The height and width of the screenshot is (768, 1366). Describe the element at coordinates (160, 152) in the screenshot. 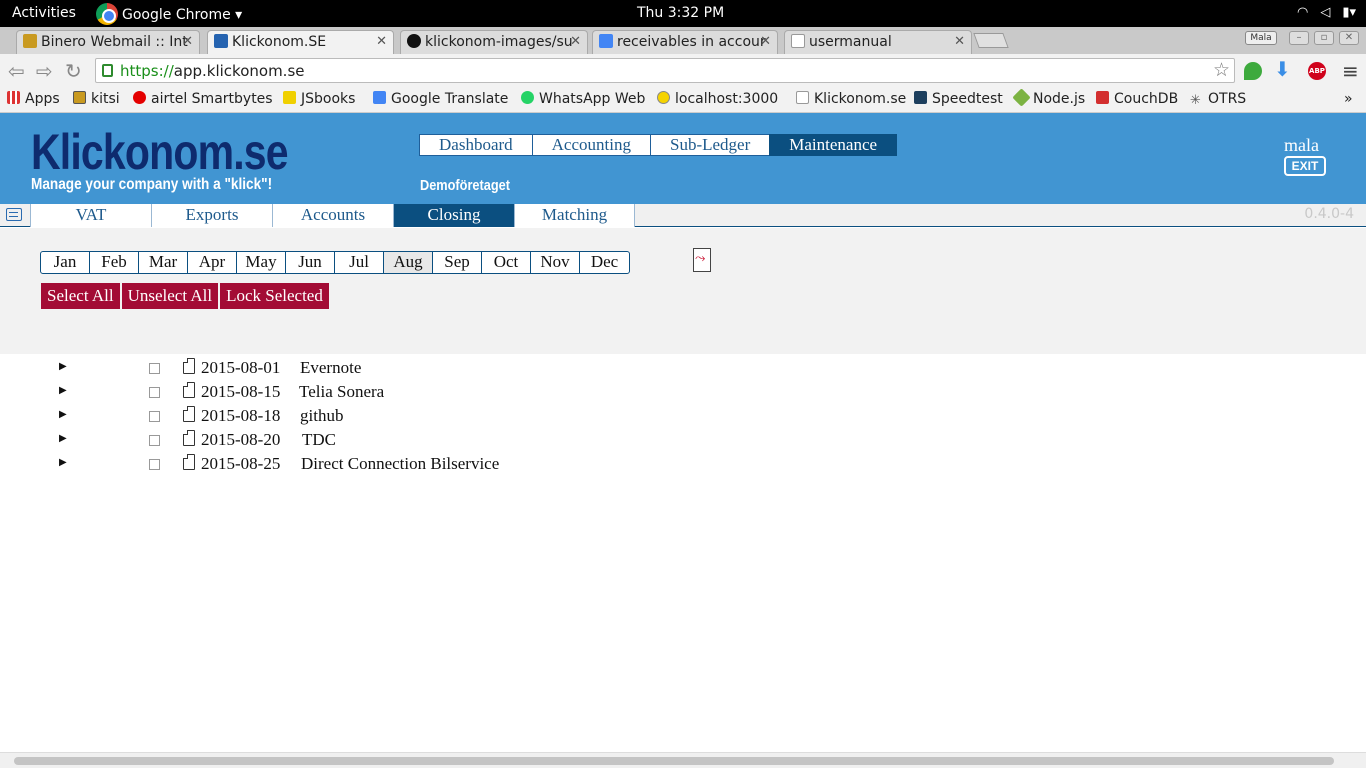

I see `app-logo: Klickonom.se` at that location.